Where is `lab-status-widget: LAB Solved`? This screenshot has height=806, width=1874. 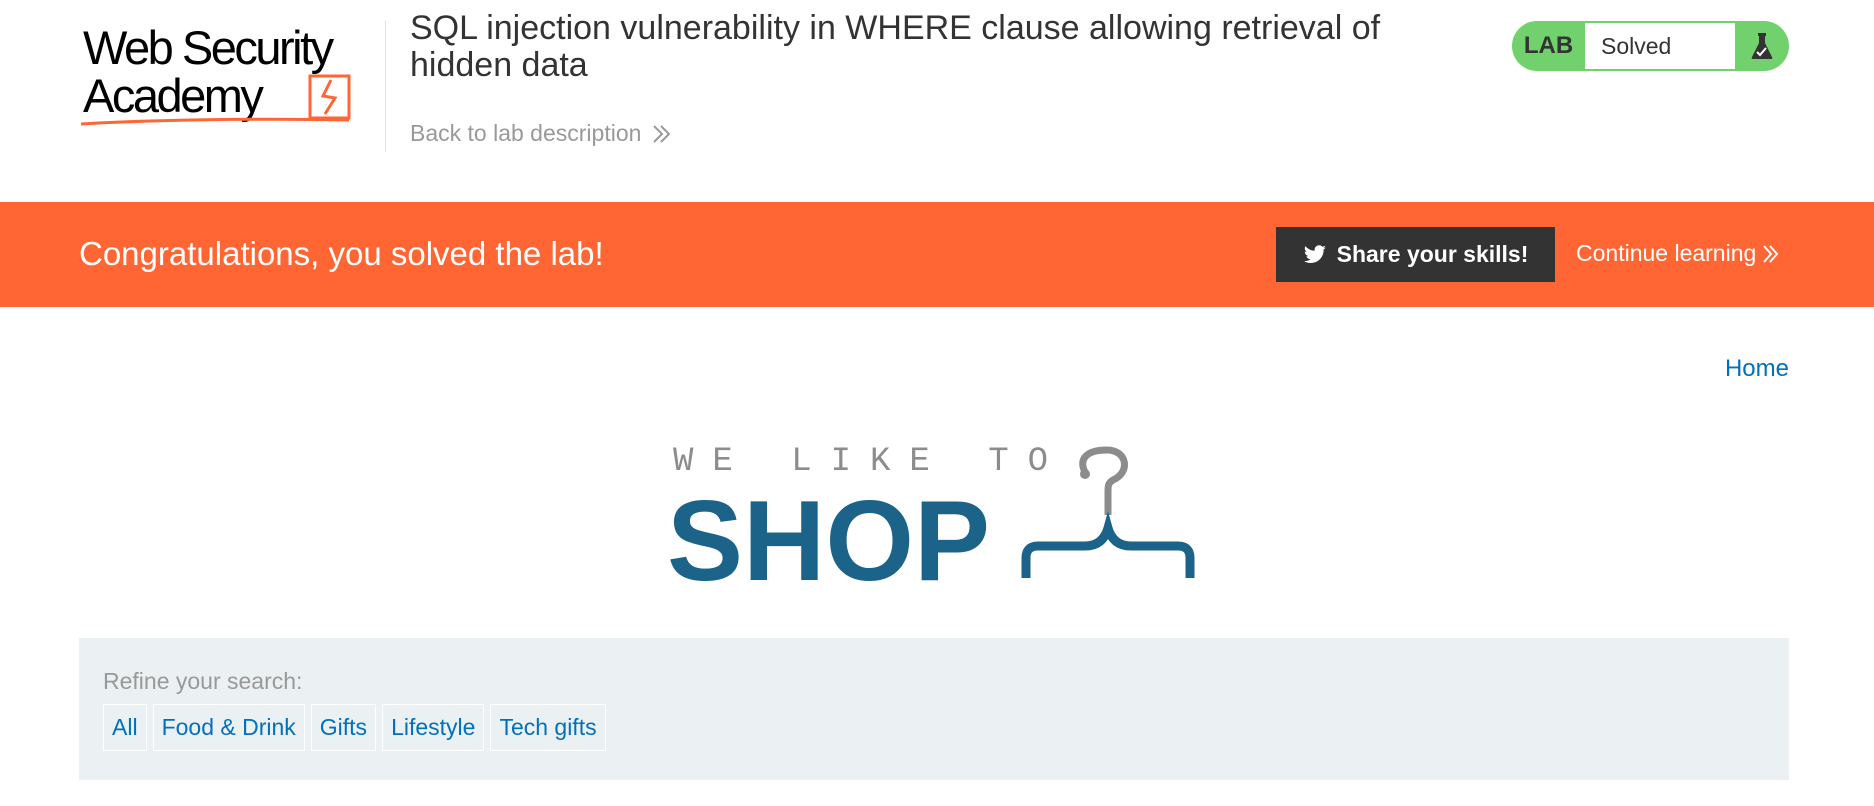 lab-status-widget: LAB Solved is located at coordinates (1650, 46).